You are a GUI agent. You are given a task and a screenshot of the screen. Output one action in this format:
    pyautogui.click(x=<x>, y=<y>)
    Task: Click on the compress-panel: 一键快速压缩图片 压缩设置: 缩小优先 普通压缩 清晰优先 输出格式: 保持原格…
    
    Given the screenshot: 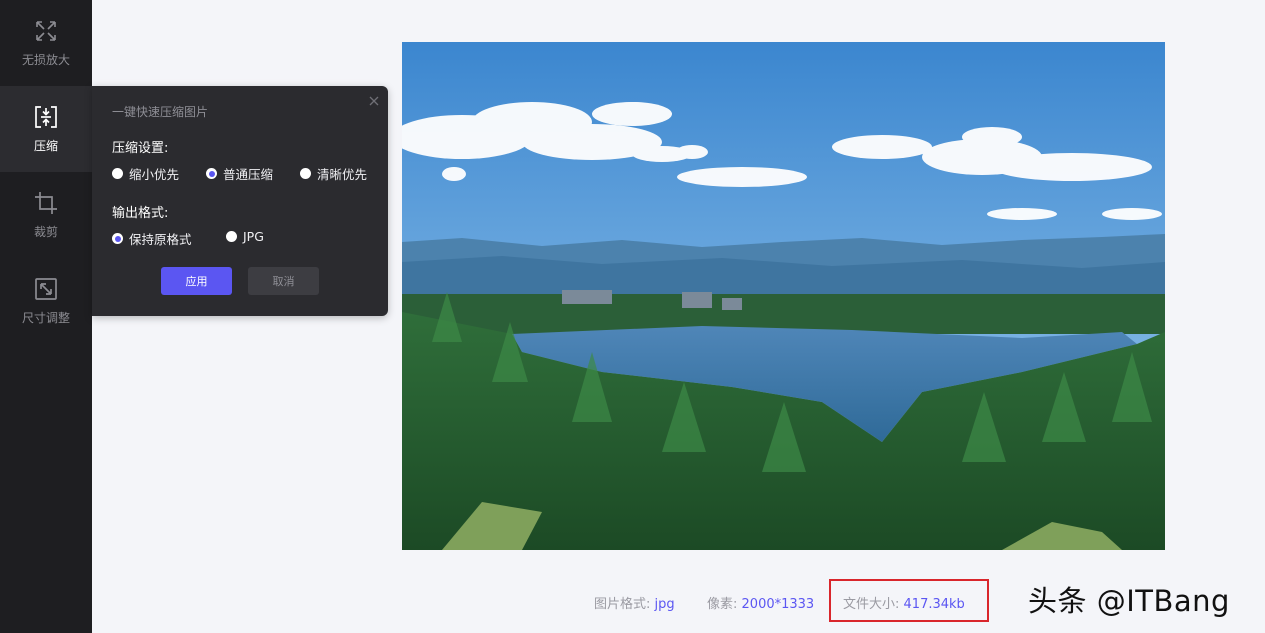 What is the action you would take?
    pyautogui.click(x=240, y=201)
    